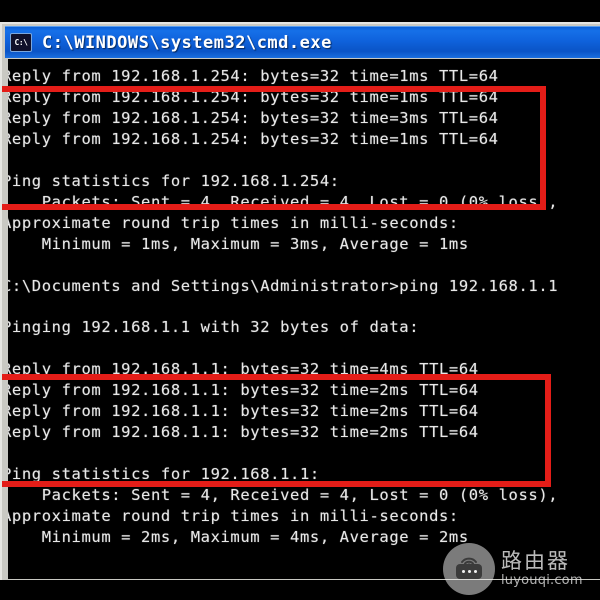  Describe the element at coordinates (174, 180) in the screenshot. I see `console-line: Ping statistics for 192.168.1.254:` at that location.